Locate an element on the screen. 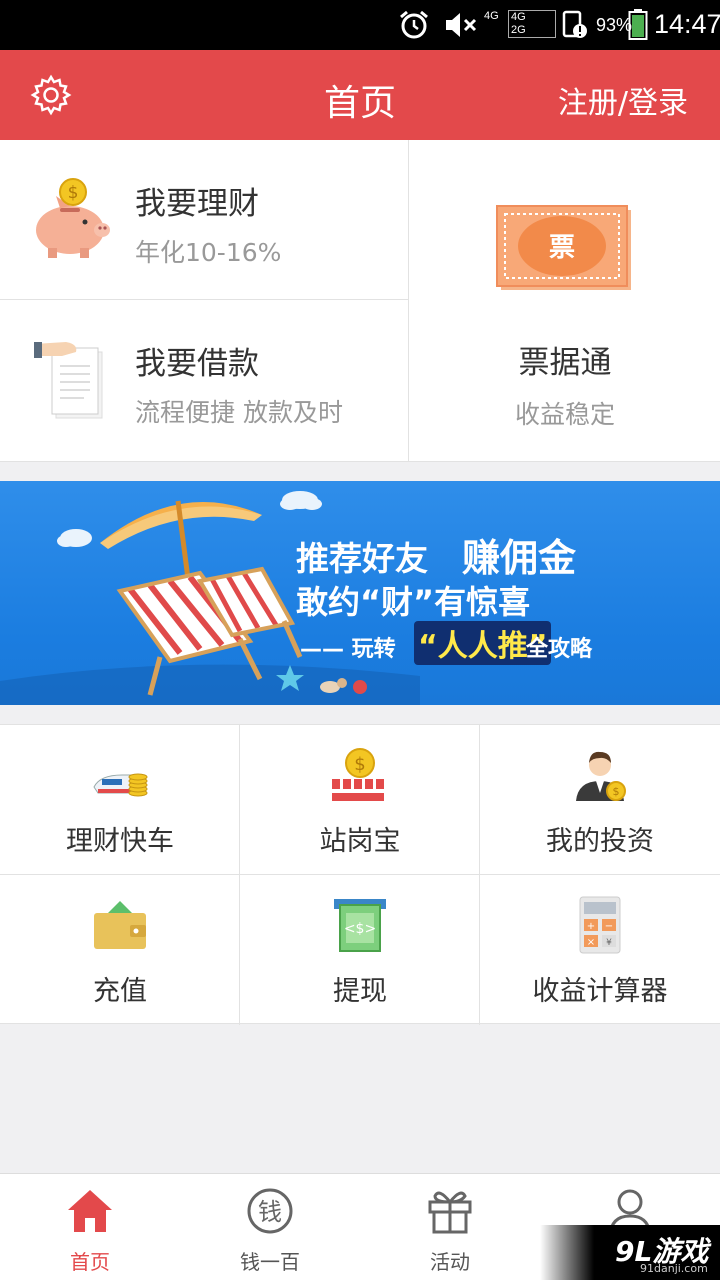 This screenshot has width=720, height=1280. train-coin-icon is located at coordinates (120, 785).